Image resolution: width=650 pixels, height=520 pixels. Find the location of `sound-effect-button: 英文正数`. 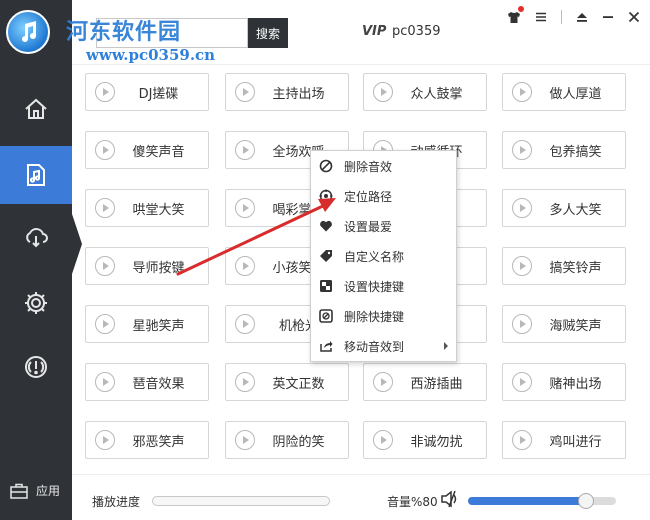

sound-effect-button: 英文正数 is located at coordinates (287, 382).